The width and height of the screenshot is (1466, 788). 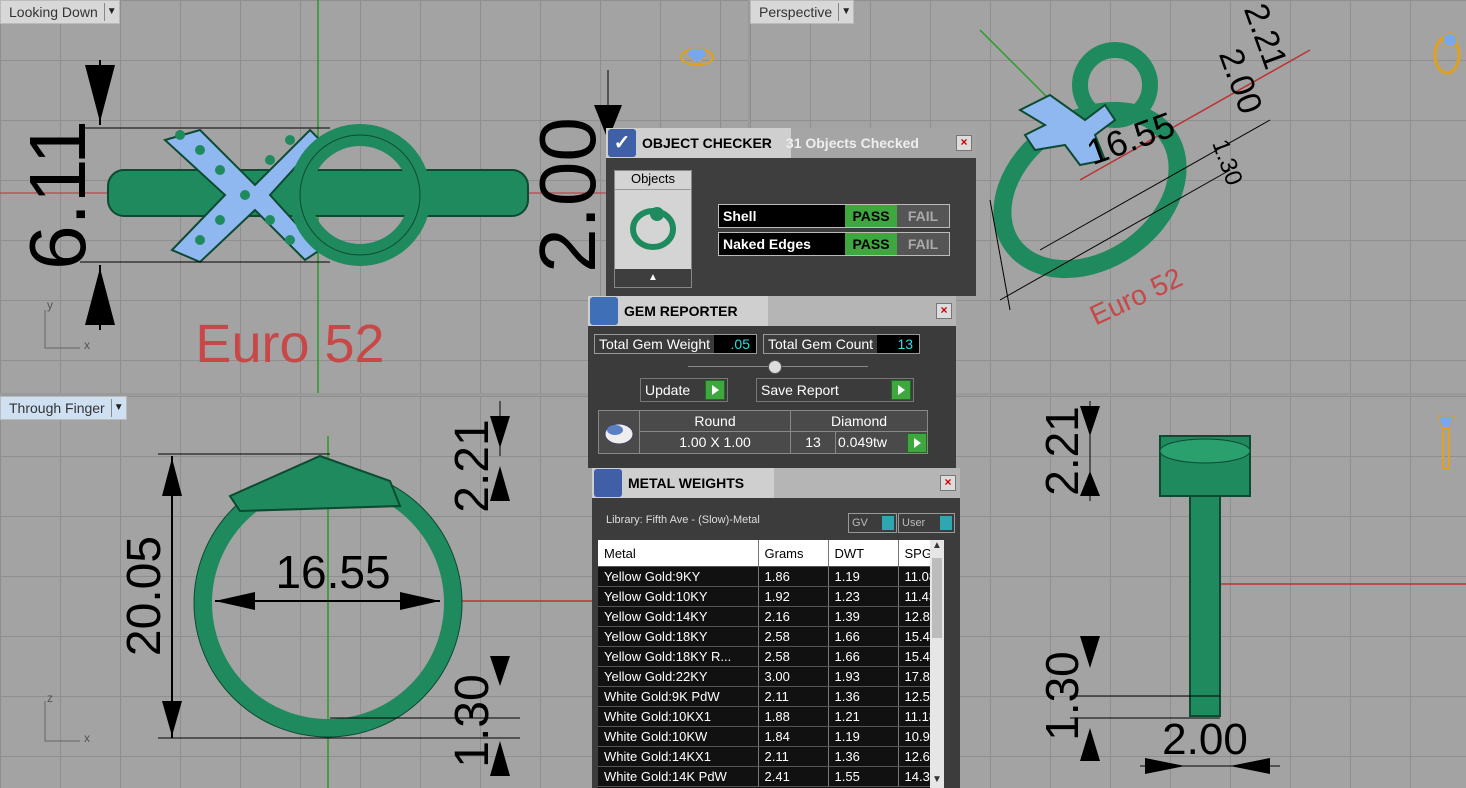 What do you see at coordinates (793, 716) in the screenshot?
I see `grams: 1.88` at bounding box center [793, 716].